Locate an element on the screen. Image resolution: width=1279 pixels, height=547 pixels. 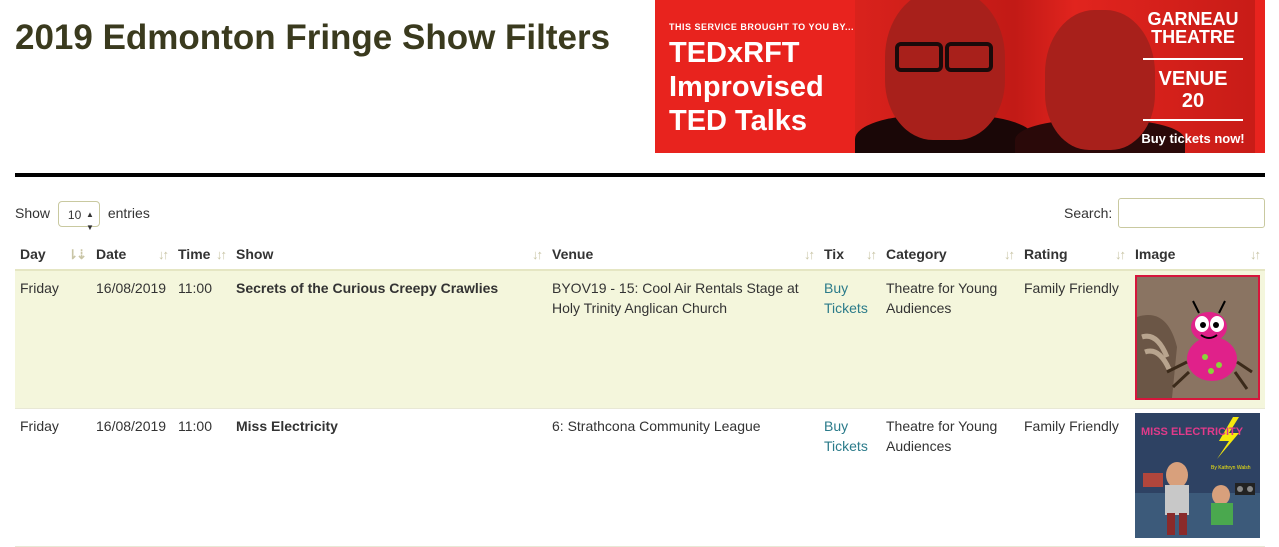
show-poster-image is located at coordinates (1197, 337).